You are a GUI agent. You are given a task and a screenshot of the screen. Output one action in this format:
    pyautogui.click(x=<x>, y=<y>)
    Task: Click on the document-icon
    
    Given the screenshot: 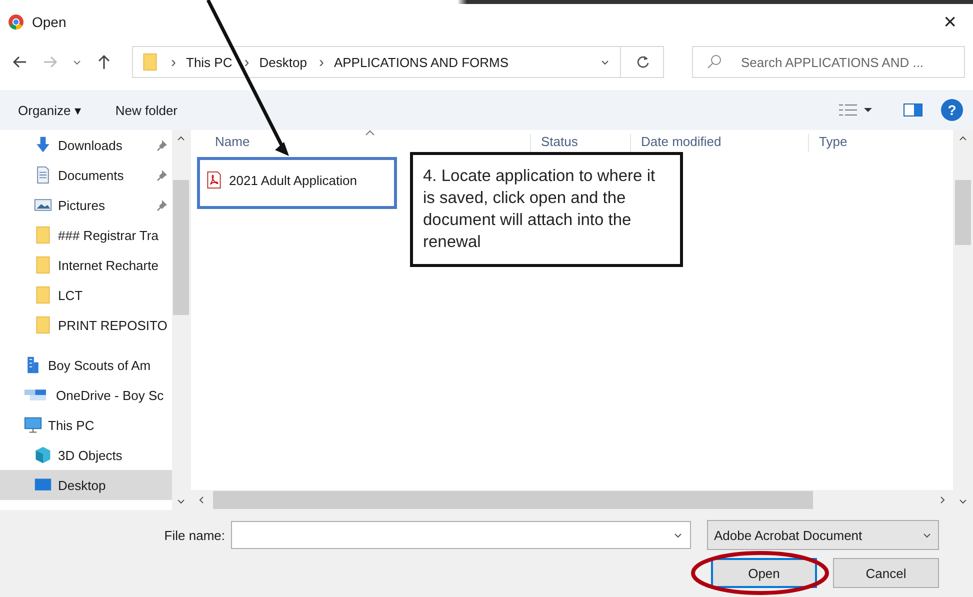 What is the action you would take?
    pyautogui.click(x=43, y=175)
    